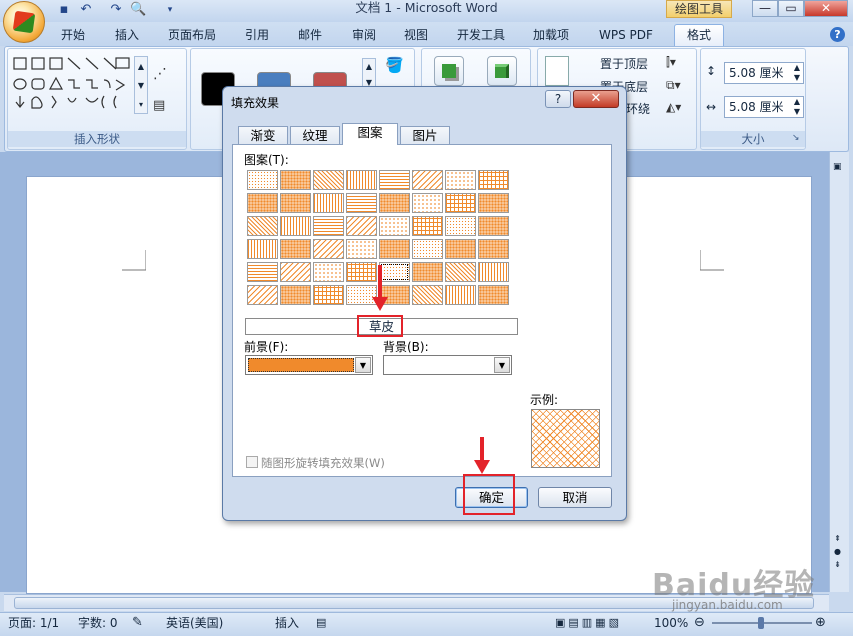  What do you see at coordinates (160, 74) in the screenshot?
I see `edit-shape-icon: ⋰` at bounding box center [160, 74].